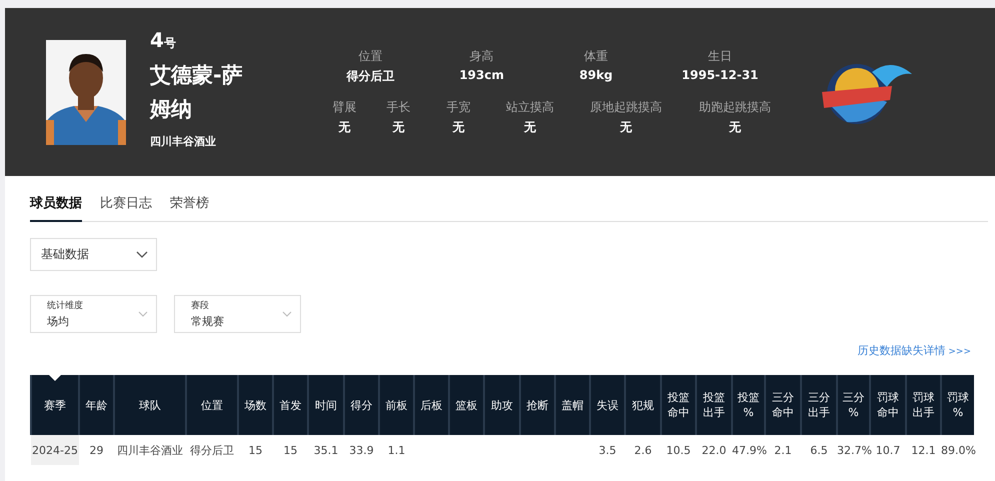  Describe the element at coordinates (126, 206) in the screenshot. I see `tab: 比赛日志` at that location.